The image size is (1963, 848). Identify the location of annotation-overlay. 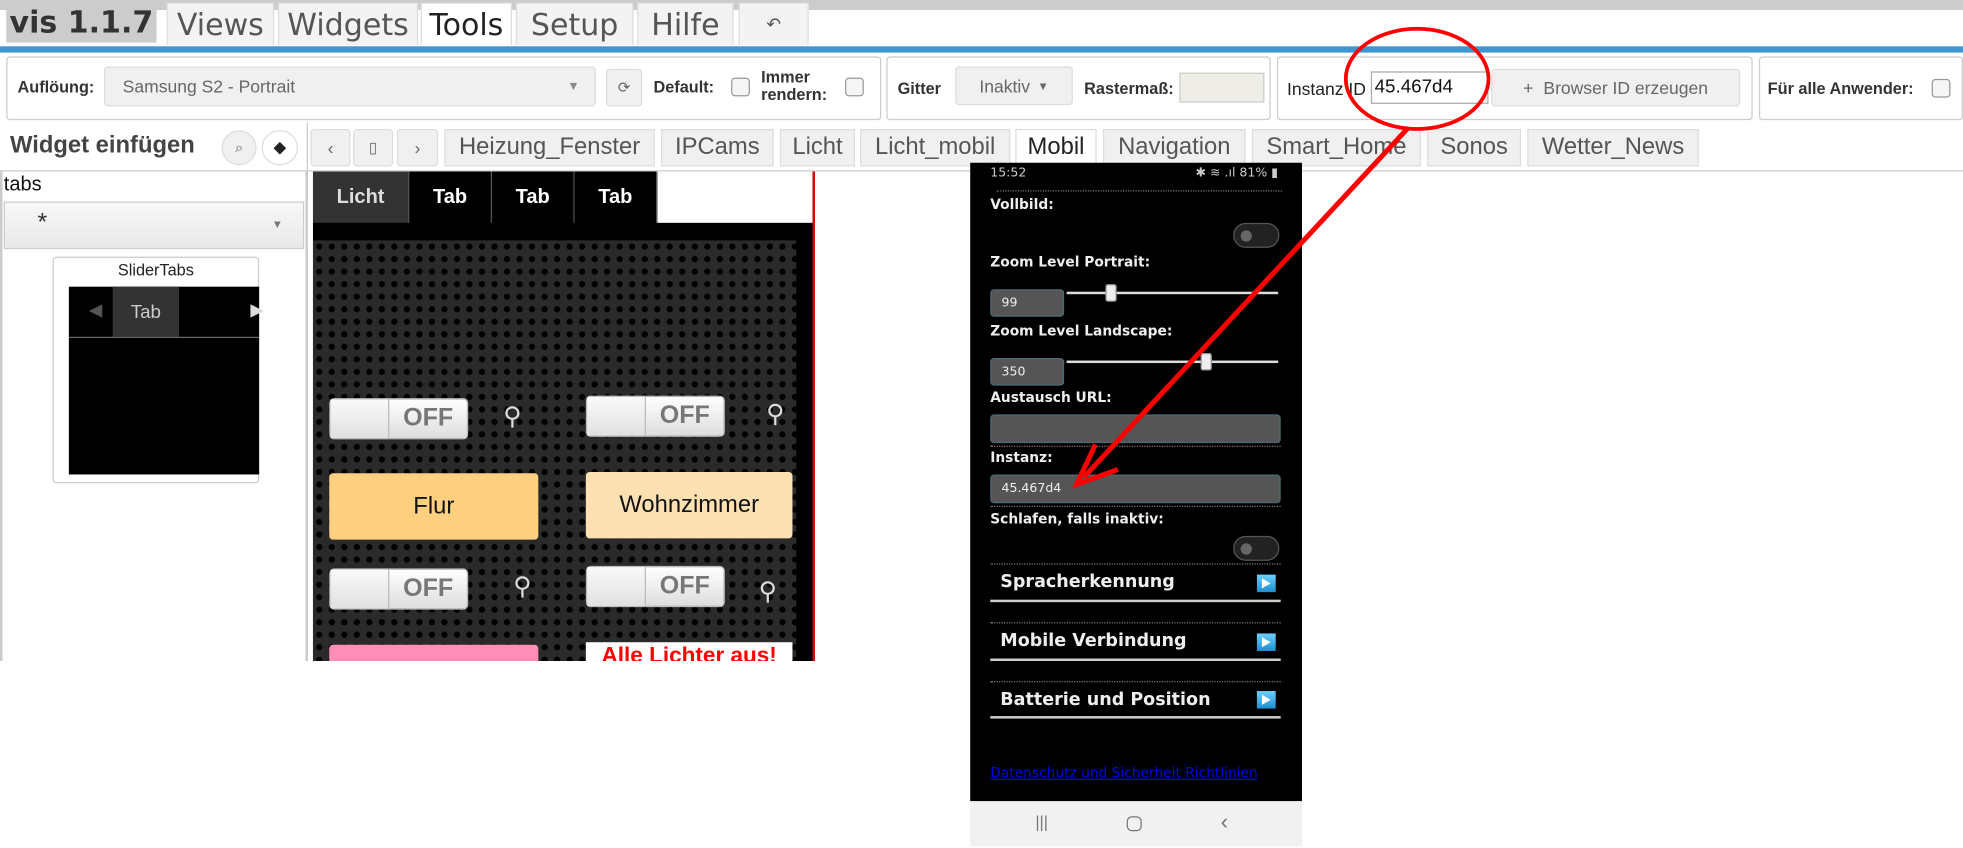
(1281, 257).